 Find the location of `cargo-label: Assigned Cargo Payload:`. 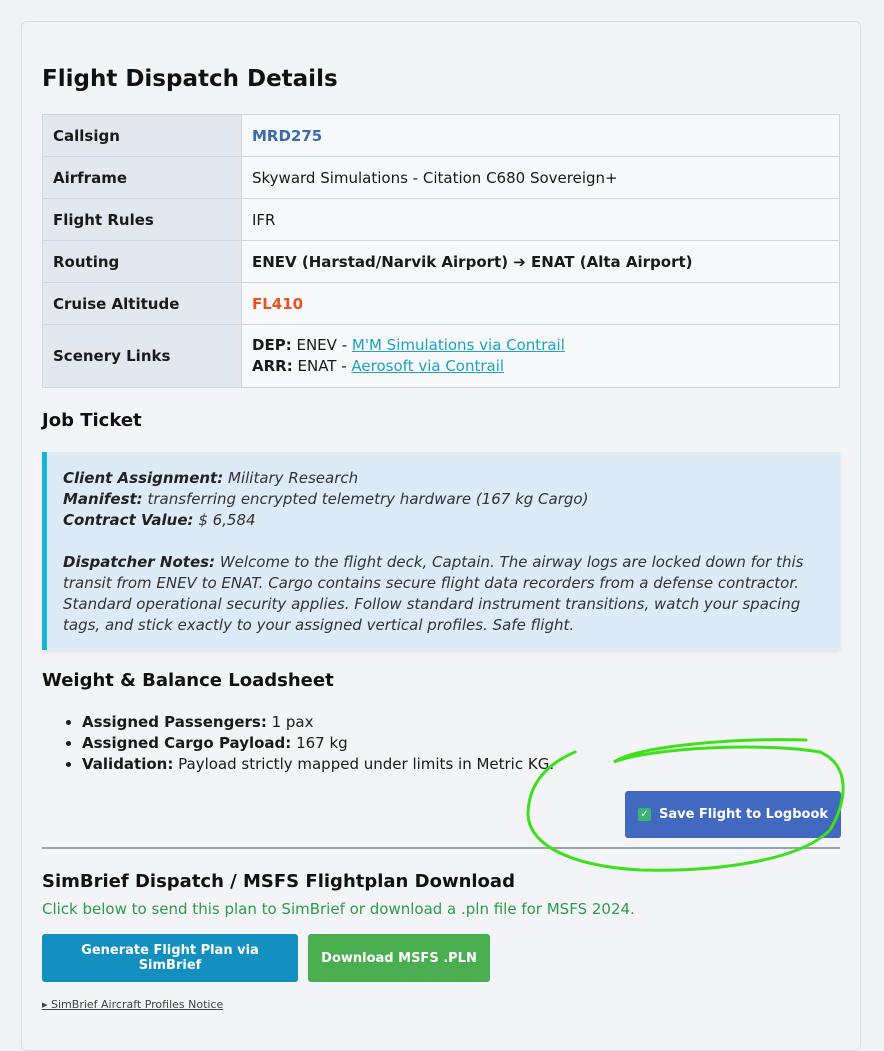

cargo-label: Assigned Cargo Payload: is located at coordinates (187, 743).